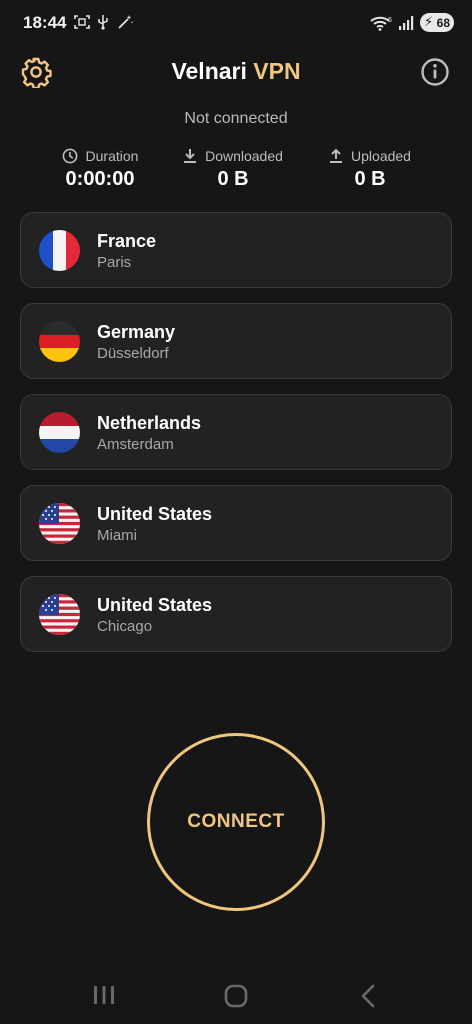 The height and width of the screenshot is (1024, 472). Describe the element at coordinates (114, 262) in the screenshot. I see `server-city: Paris` at that location.